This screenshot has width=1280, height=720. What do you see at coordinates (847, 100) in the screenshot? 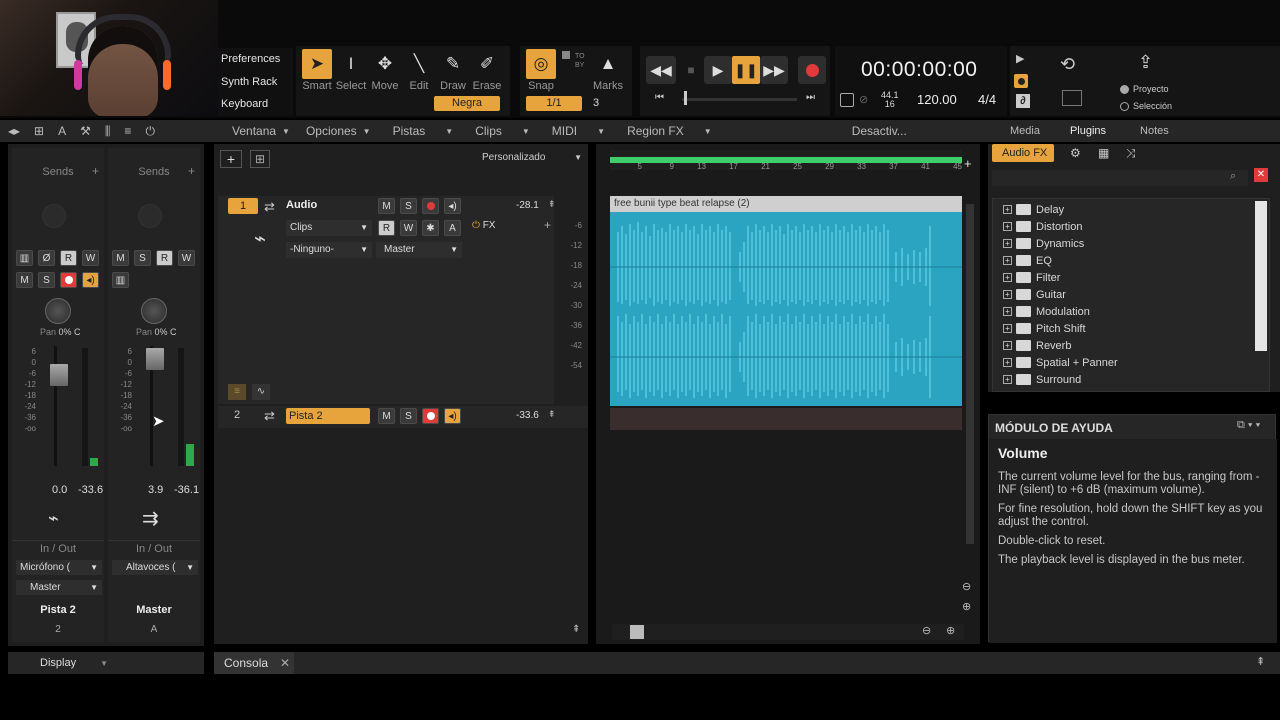
I see `metronome-icon` at bounding box center [847, 100].